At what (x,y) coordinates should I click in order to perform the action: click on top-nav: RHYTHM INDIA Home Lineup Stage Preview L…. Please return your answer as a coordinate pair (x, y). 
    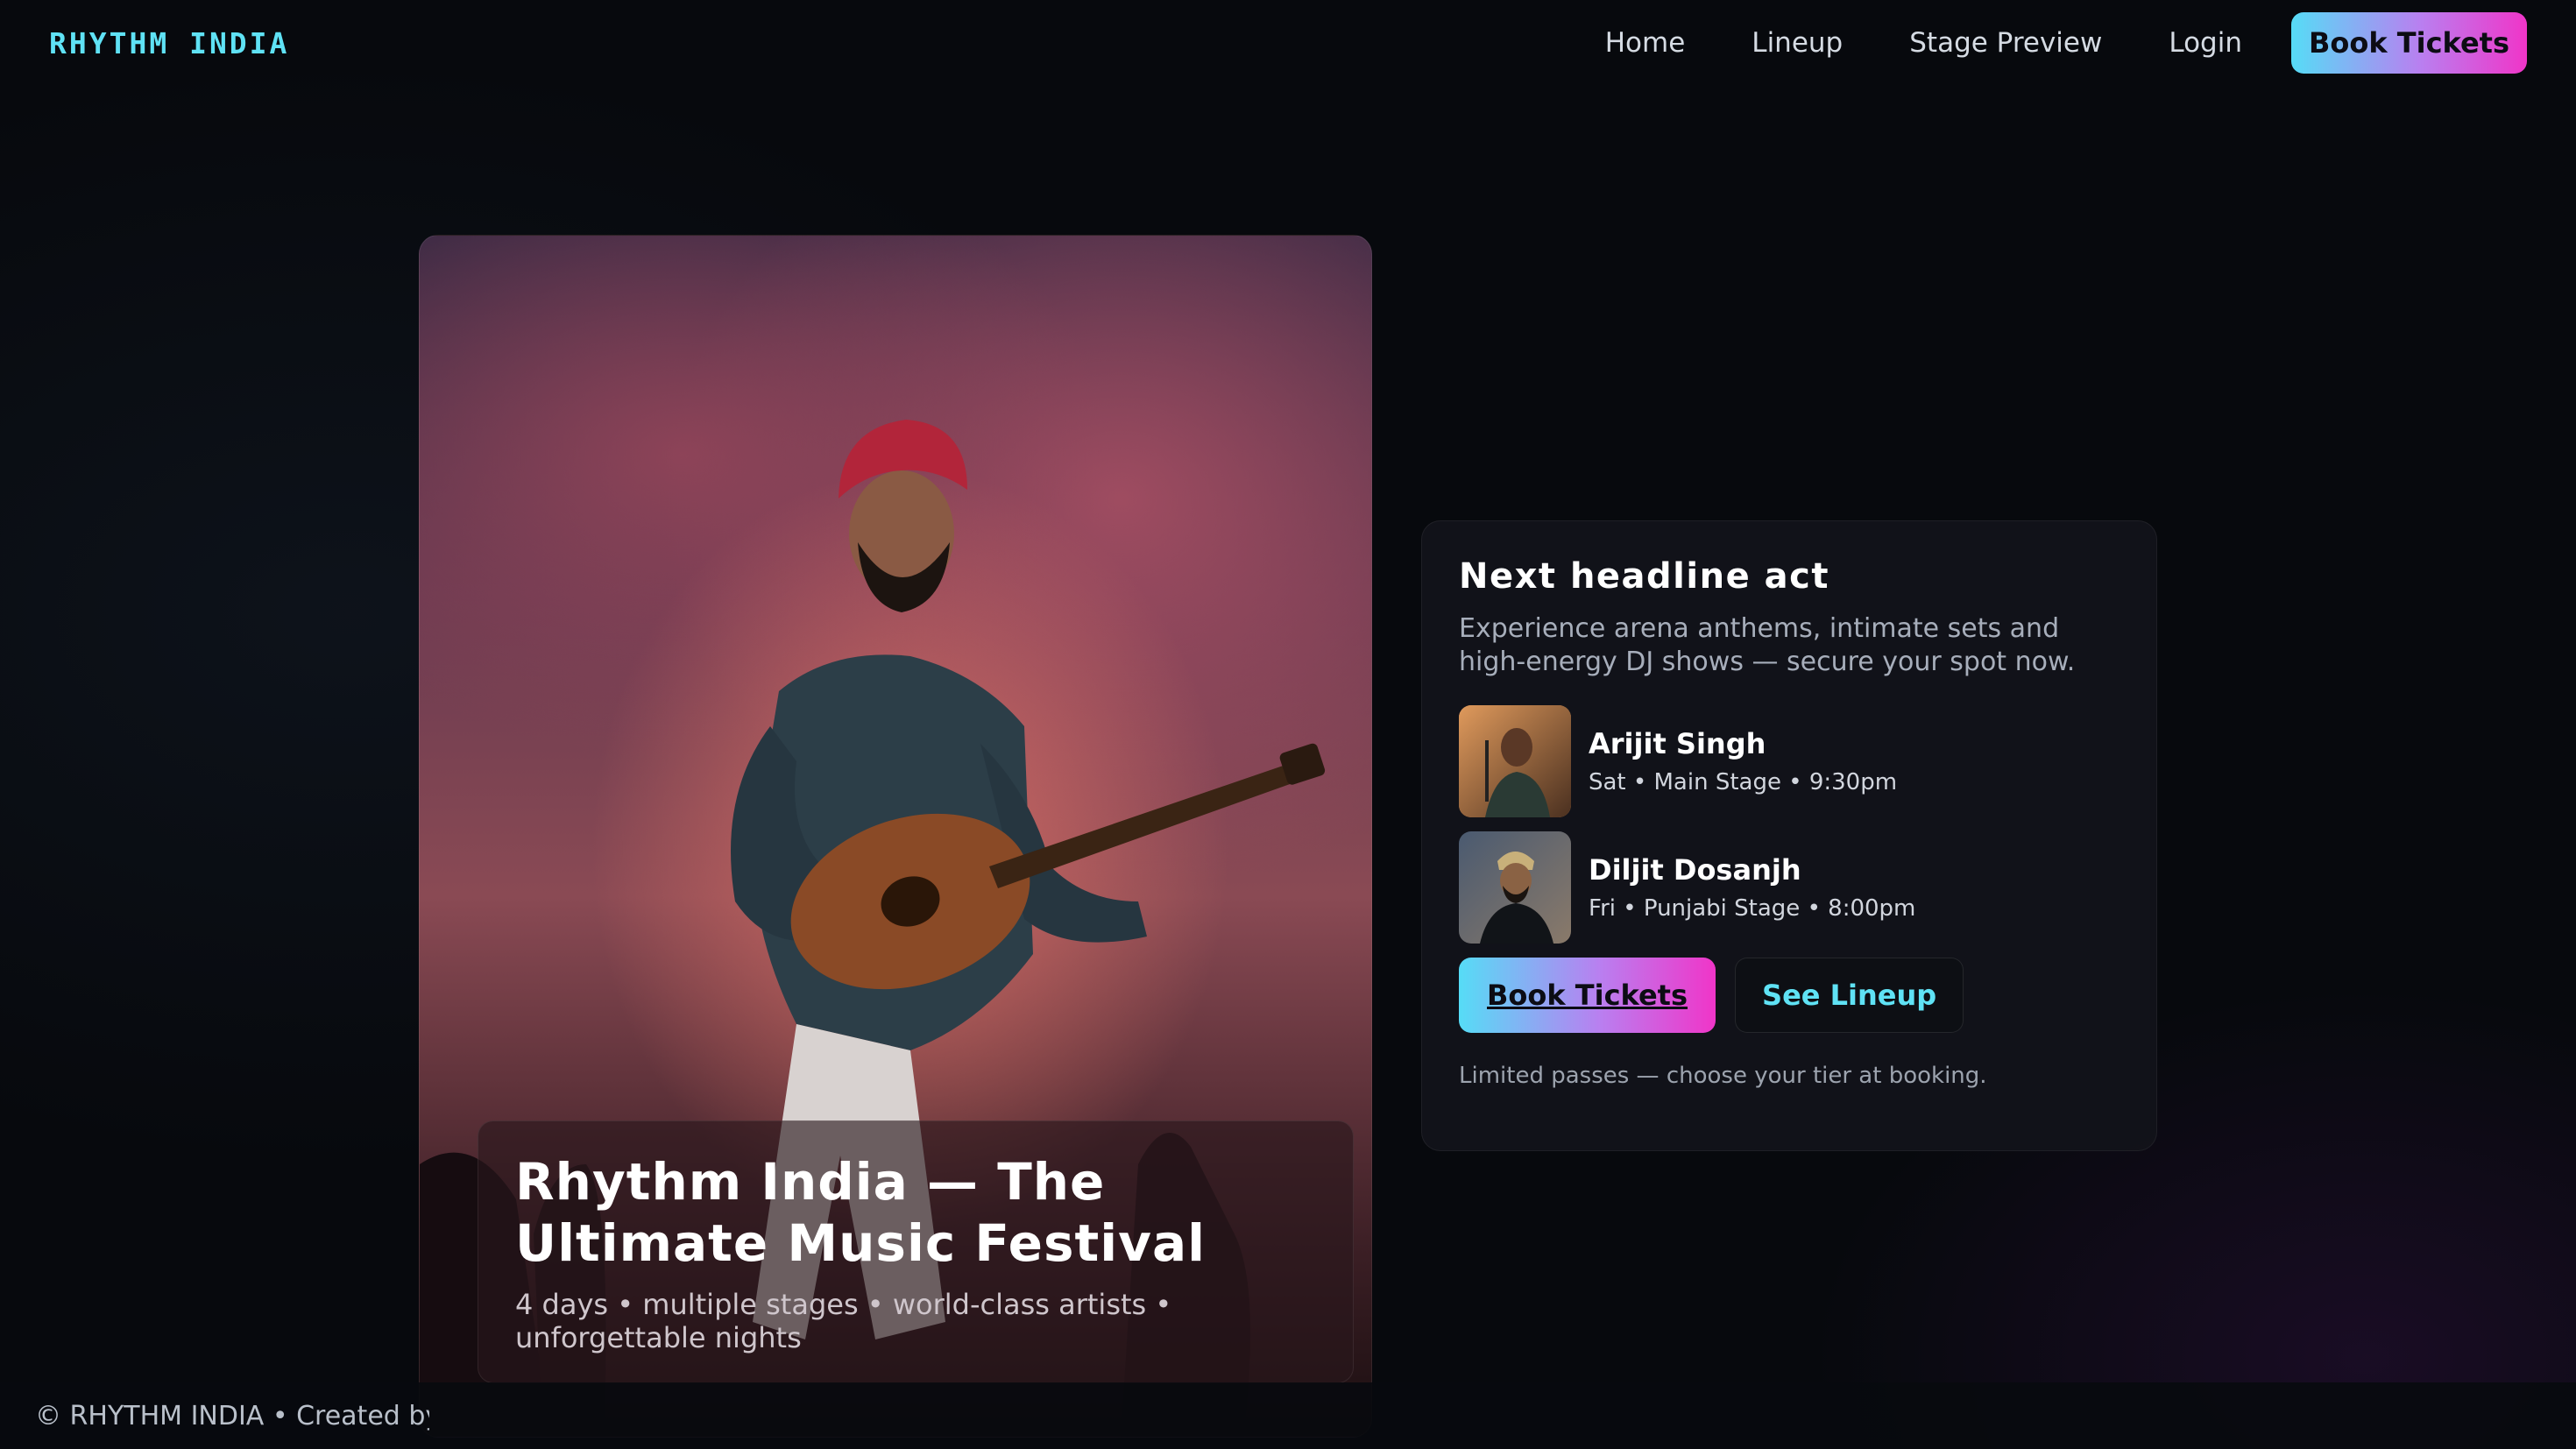
    Looking at the image, I should click on (1288, 43).